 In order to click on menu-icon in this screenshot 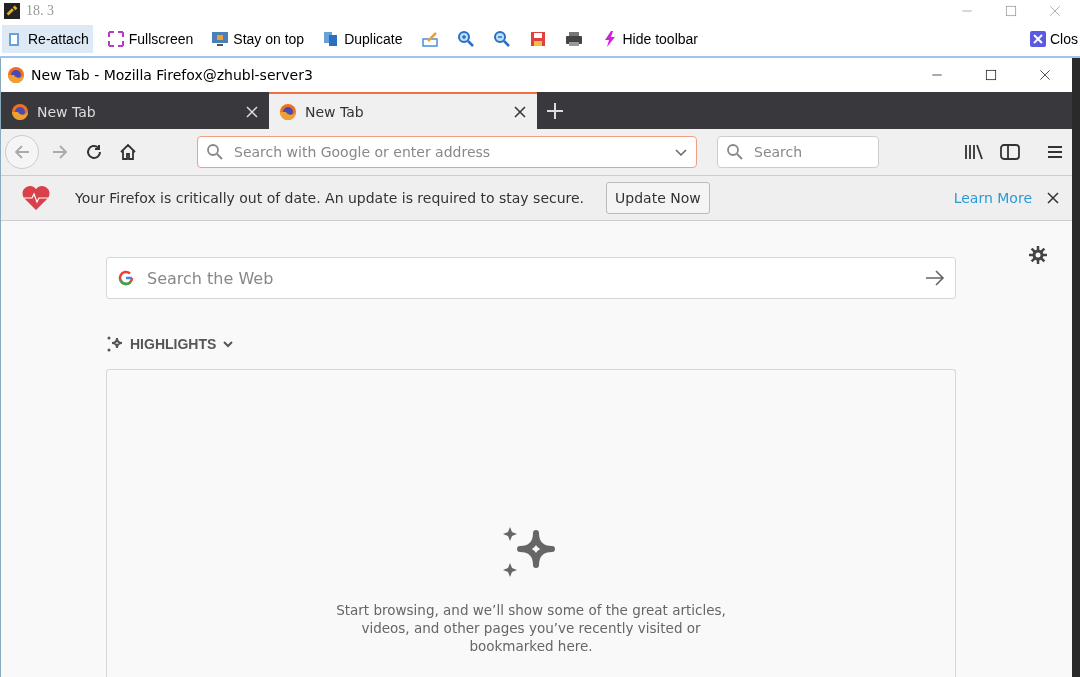, I will do `click(1055, 152)`.